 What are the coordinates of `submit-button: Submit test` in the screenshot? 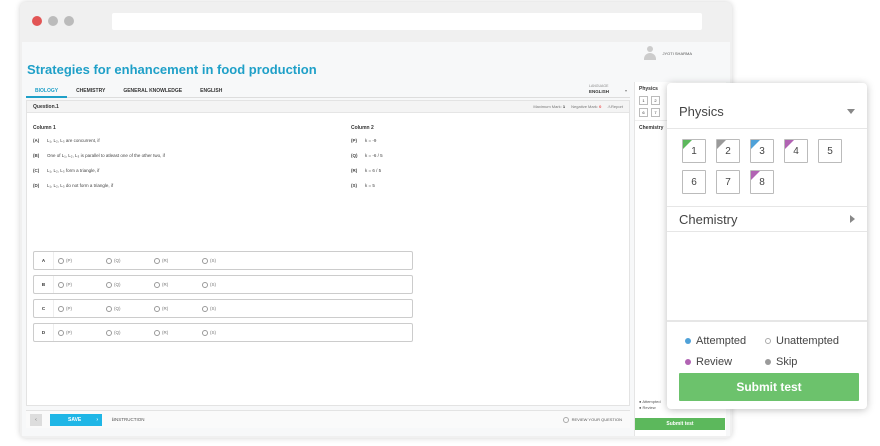 It's located at (680, 424).